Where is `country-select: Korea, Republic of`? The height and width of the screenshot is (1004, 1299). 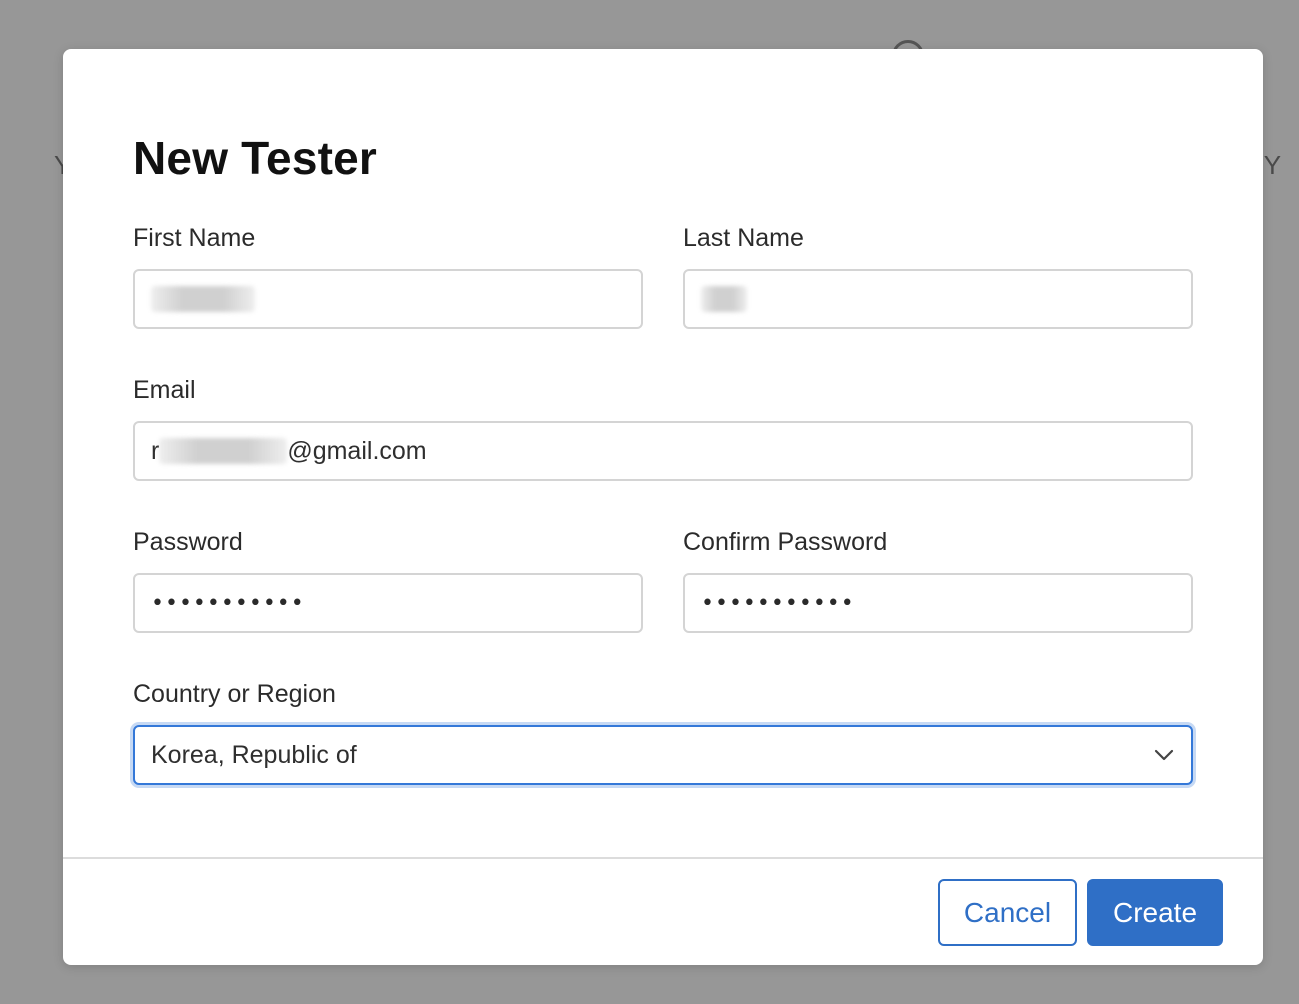
country-select: Korea, Republic of is located at coordinates (663, 755).